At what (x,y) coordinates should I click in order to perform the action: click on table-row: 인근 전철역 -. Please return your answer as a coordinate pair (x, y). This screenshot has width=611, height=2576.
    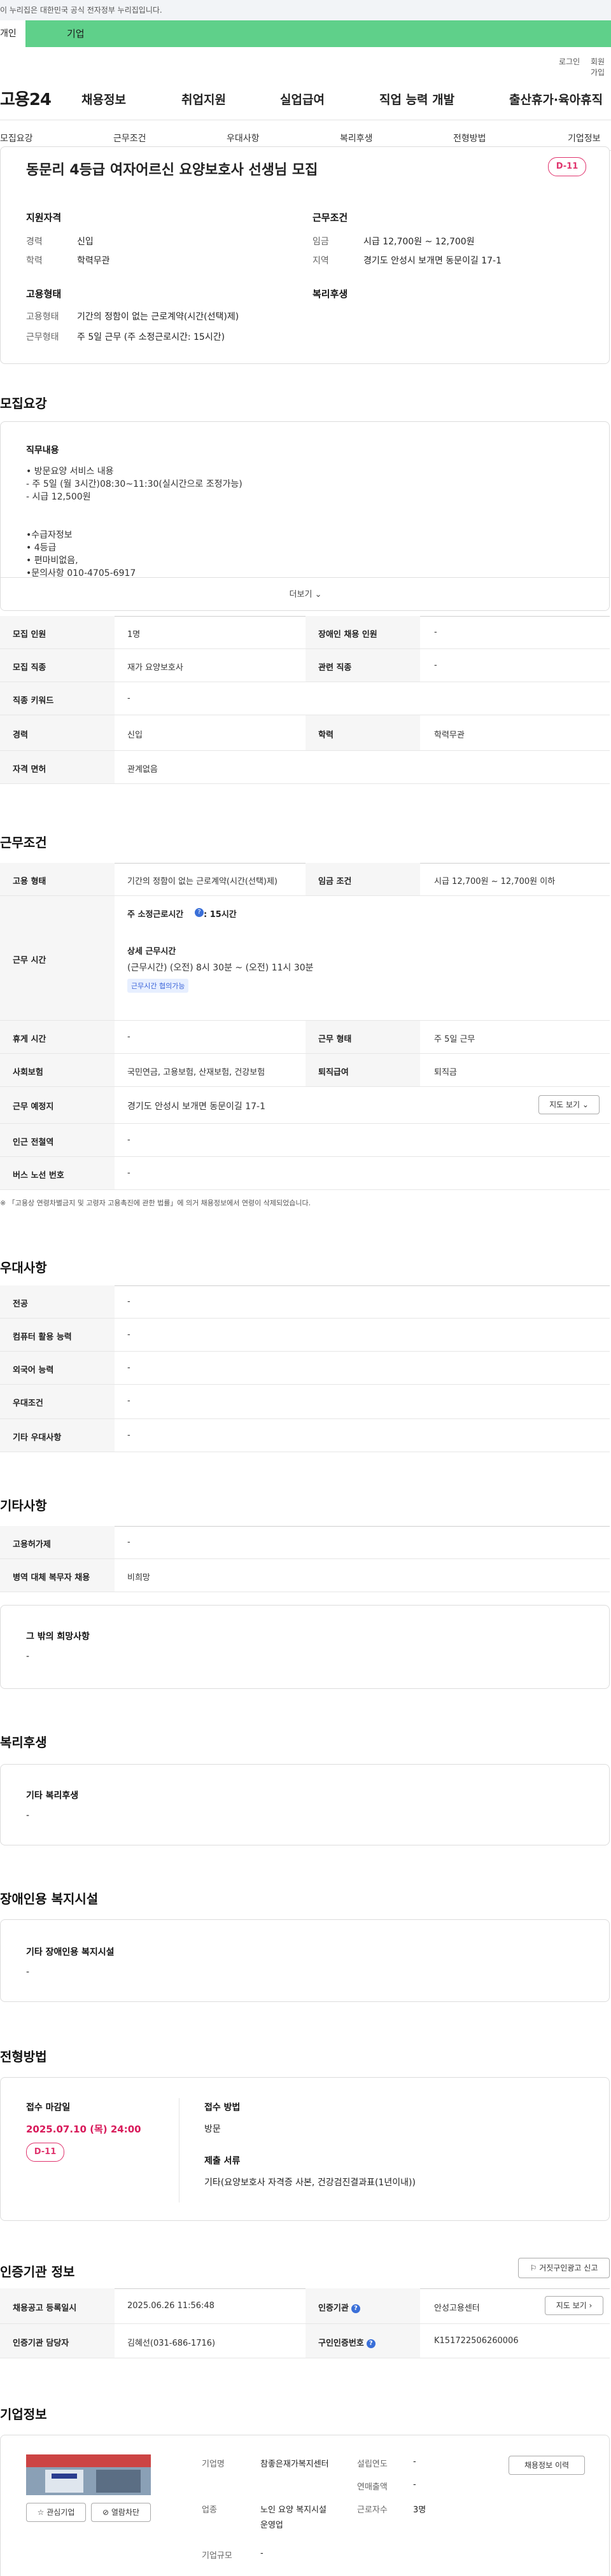
    Looking at the image, I should click on (305, 1140).